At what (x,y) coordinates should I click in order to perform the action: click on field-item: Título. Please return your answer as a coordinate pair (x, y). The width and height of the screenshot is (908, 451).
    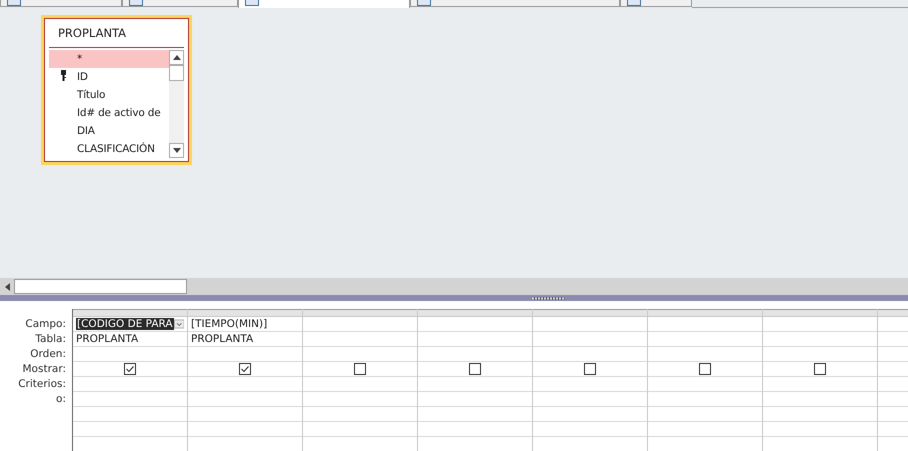
    Looking at the image, I should click on (109, 95).